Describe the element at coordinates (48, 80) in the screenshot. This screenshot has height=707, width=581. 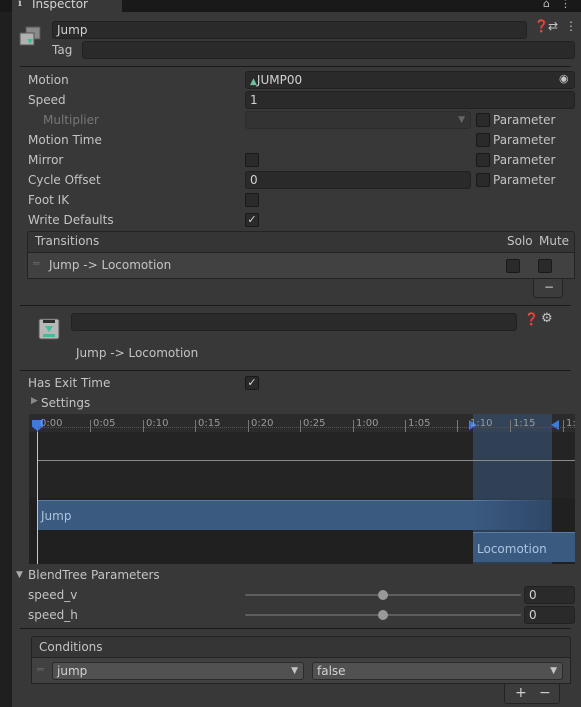
I see `motion-label: Motion` at that location.